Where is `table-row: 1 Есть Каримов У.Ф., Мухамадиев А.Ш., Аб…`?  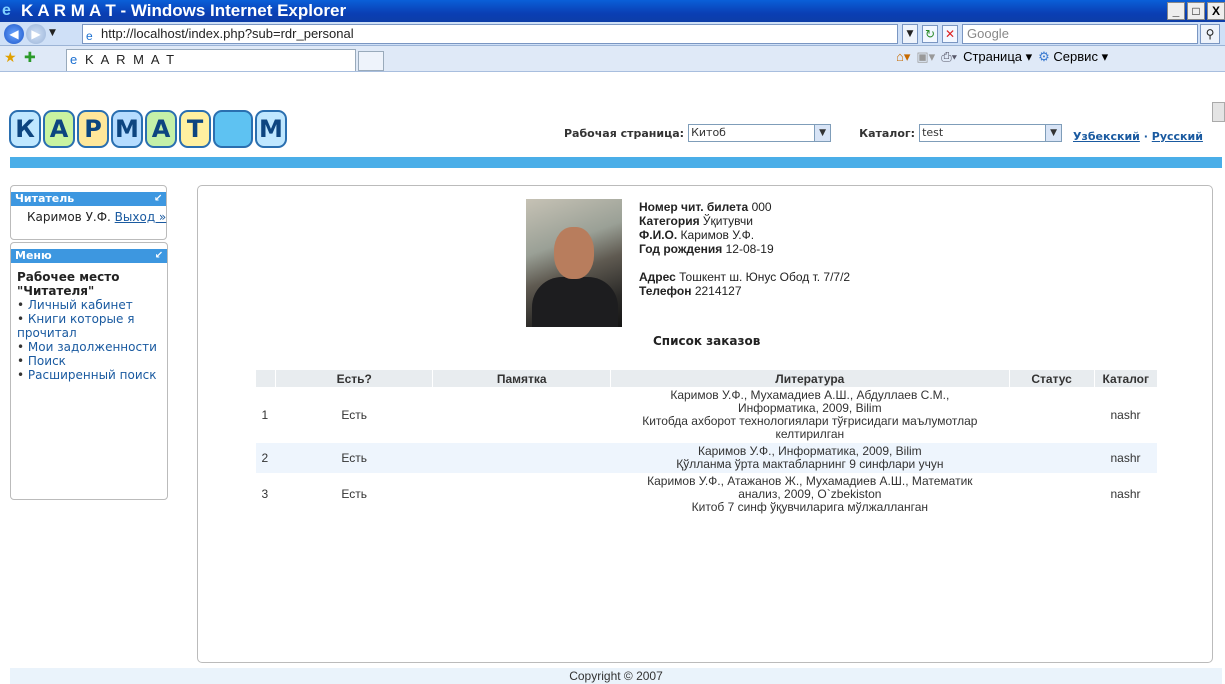
table-row: 1 Есть Каримов У.Ф., Мухамадиев А.Ш., Аб… is located at coordinates (707, 415).